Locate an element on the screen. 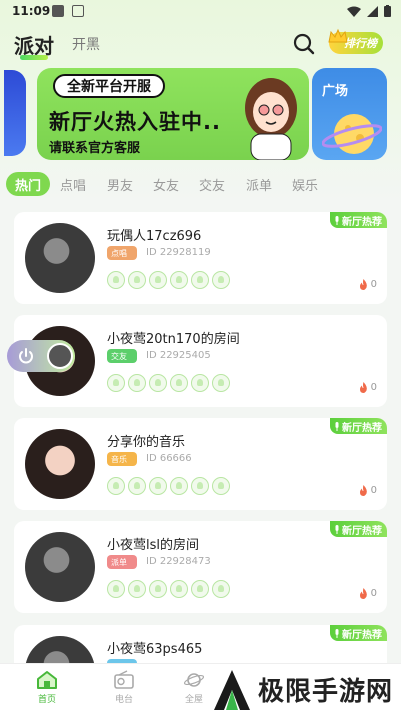 This screenshot has width=401, height=713. room-id: ID 66666 is located at coordinates (169, 458).